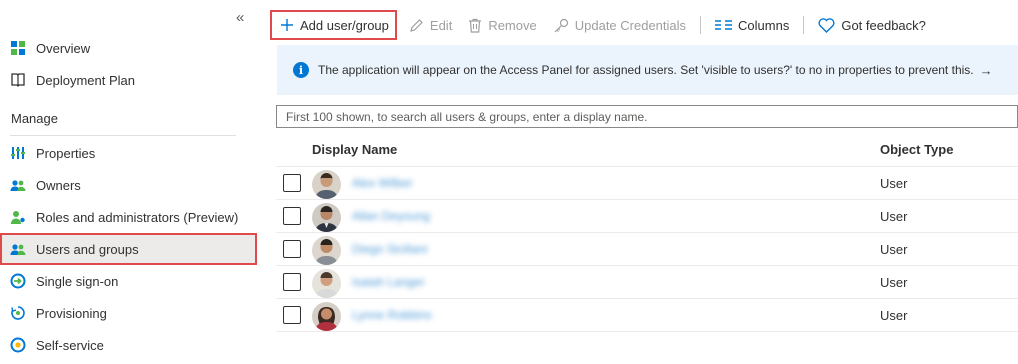 This screenshot has width=1018, height=364. Describe the element at coordinates (18, 313) in the screenshot. I see `provisioning-icon` at that location.